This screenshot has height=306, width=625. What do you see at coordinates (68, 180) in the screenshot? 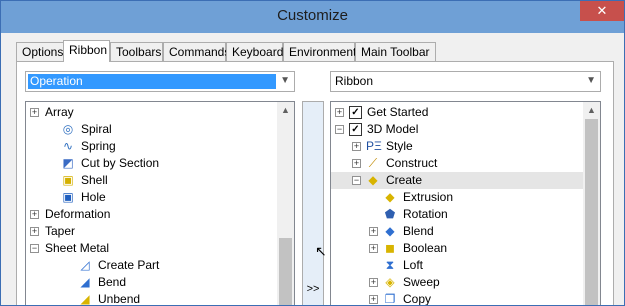
I see `shell-icon: ▣` at bounding box center [68, 180].